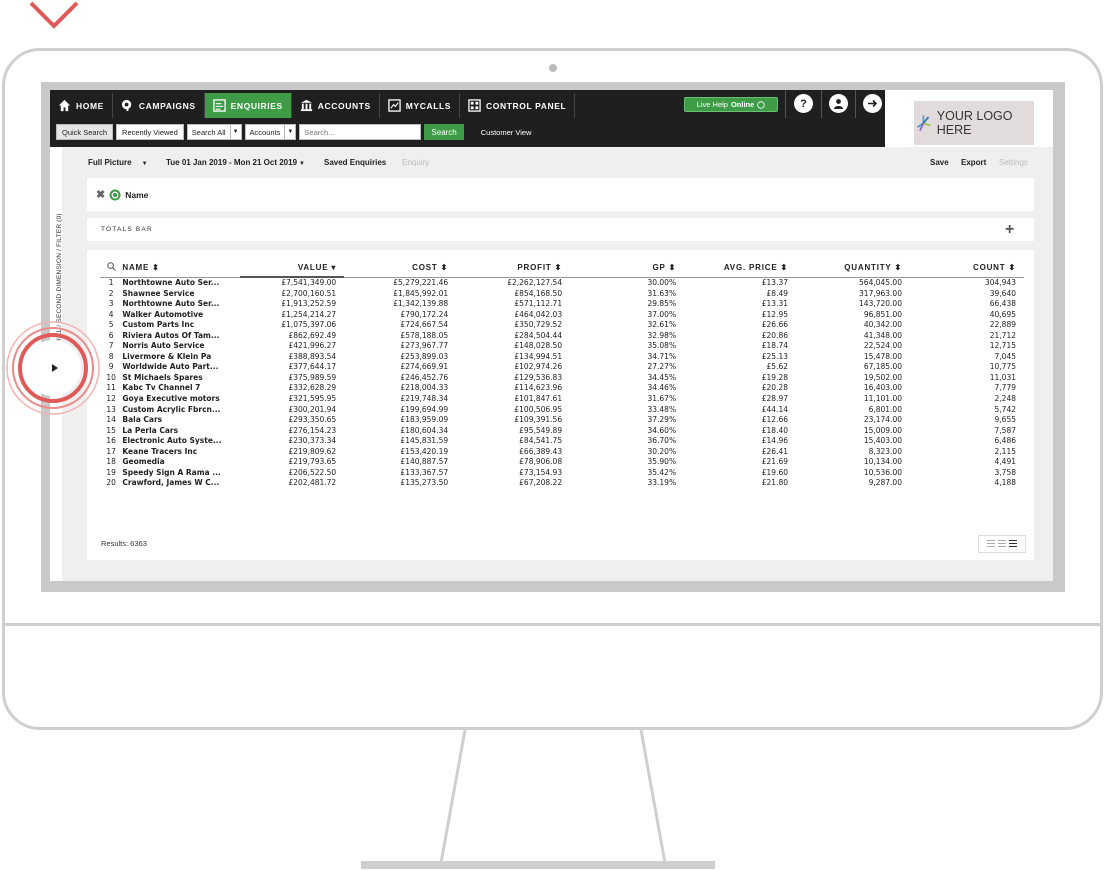 The height and width of the screenshot is (871, 1108). I want to click on compact-view-icon, so click(1002, 544).